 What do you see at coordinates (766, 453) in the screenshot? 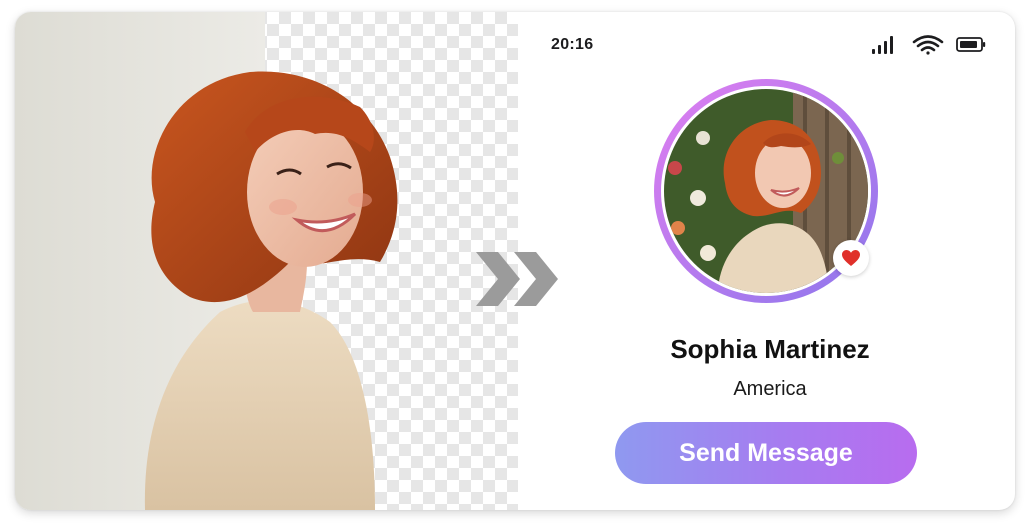
I see `send-message-button: Send Message` at bounding box center [766, 453].